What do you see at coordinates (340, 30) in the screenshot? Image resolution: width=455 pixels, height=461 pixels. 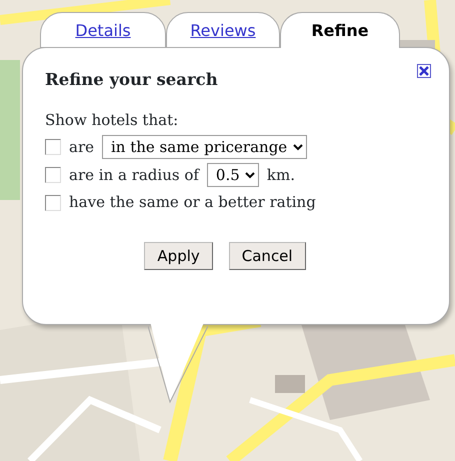 I see `tab: Refine` at bounding box center [340, 30].